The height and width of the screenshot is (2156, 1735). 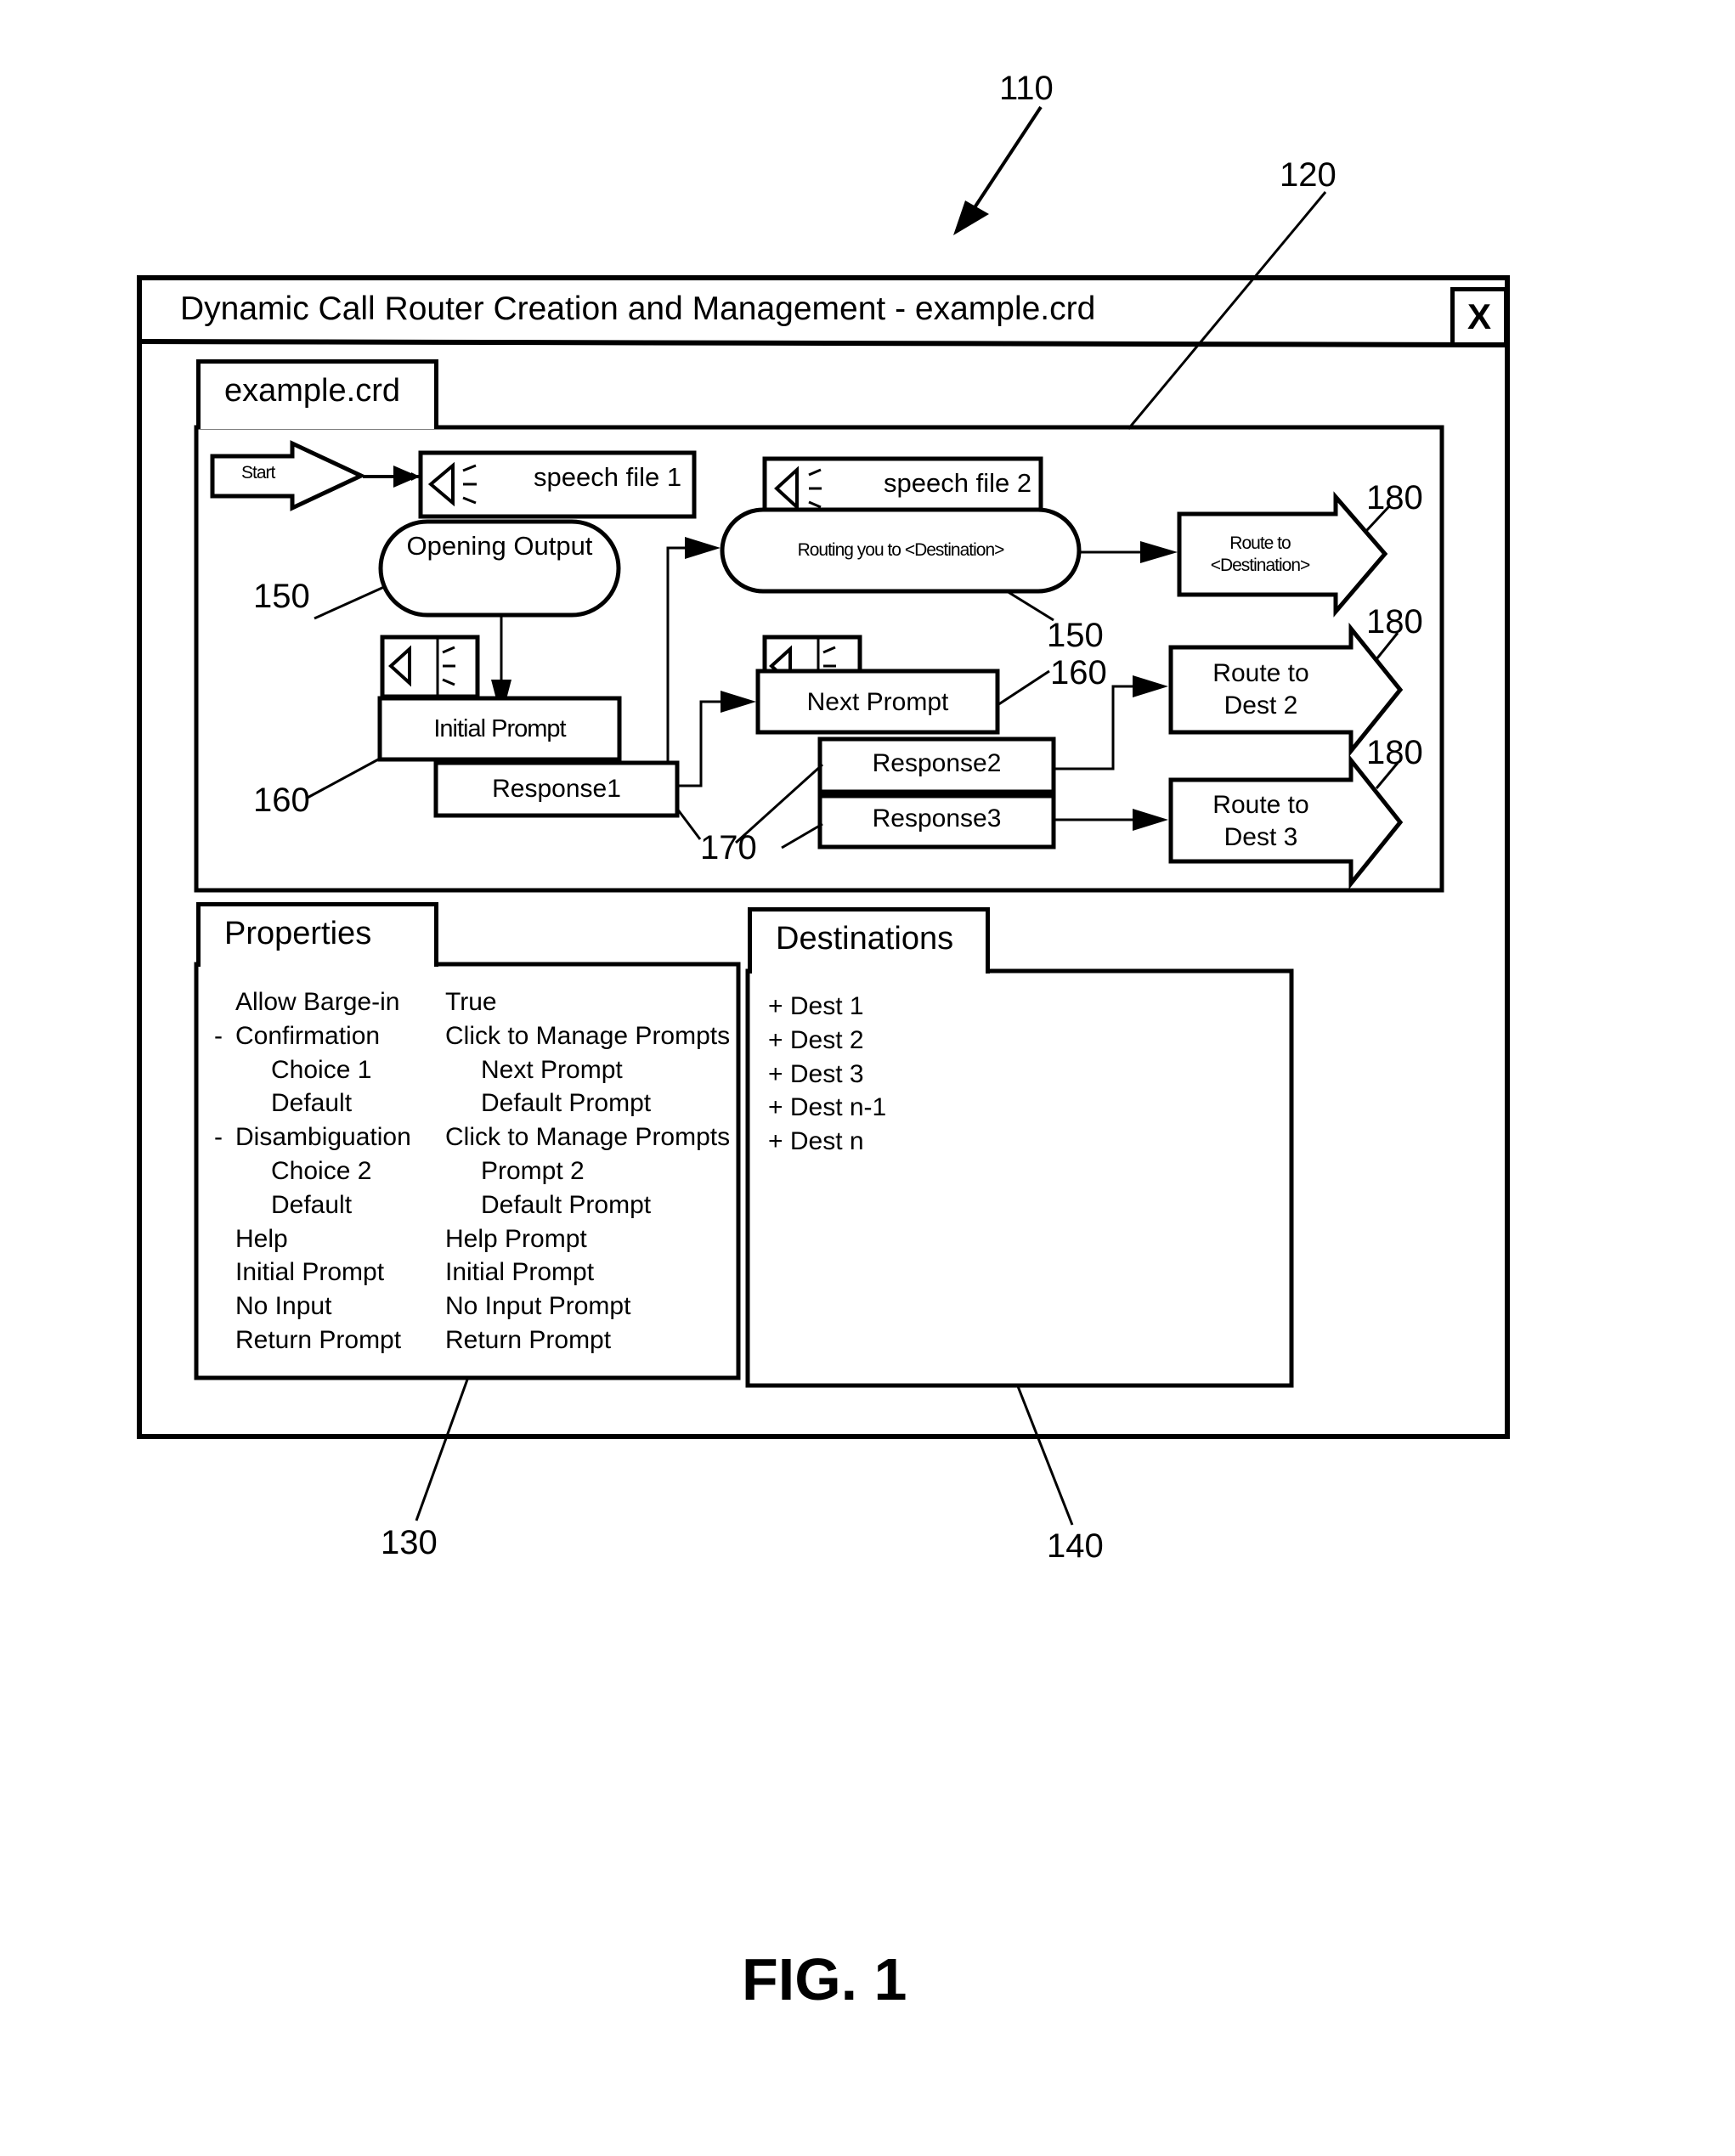 I want to click on leader-170-a, so click(x=688, y=824).